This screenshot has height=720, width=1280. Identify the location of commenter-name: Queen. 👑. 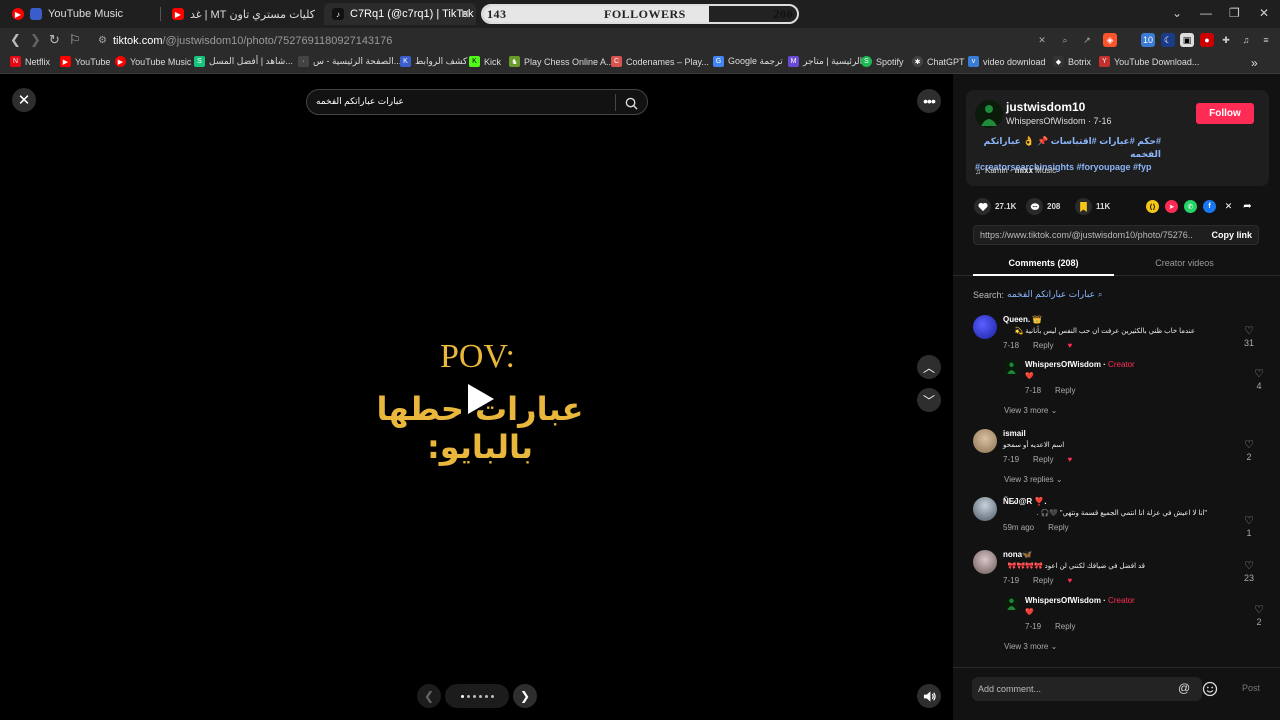
(1022, 319).